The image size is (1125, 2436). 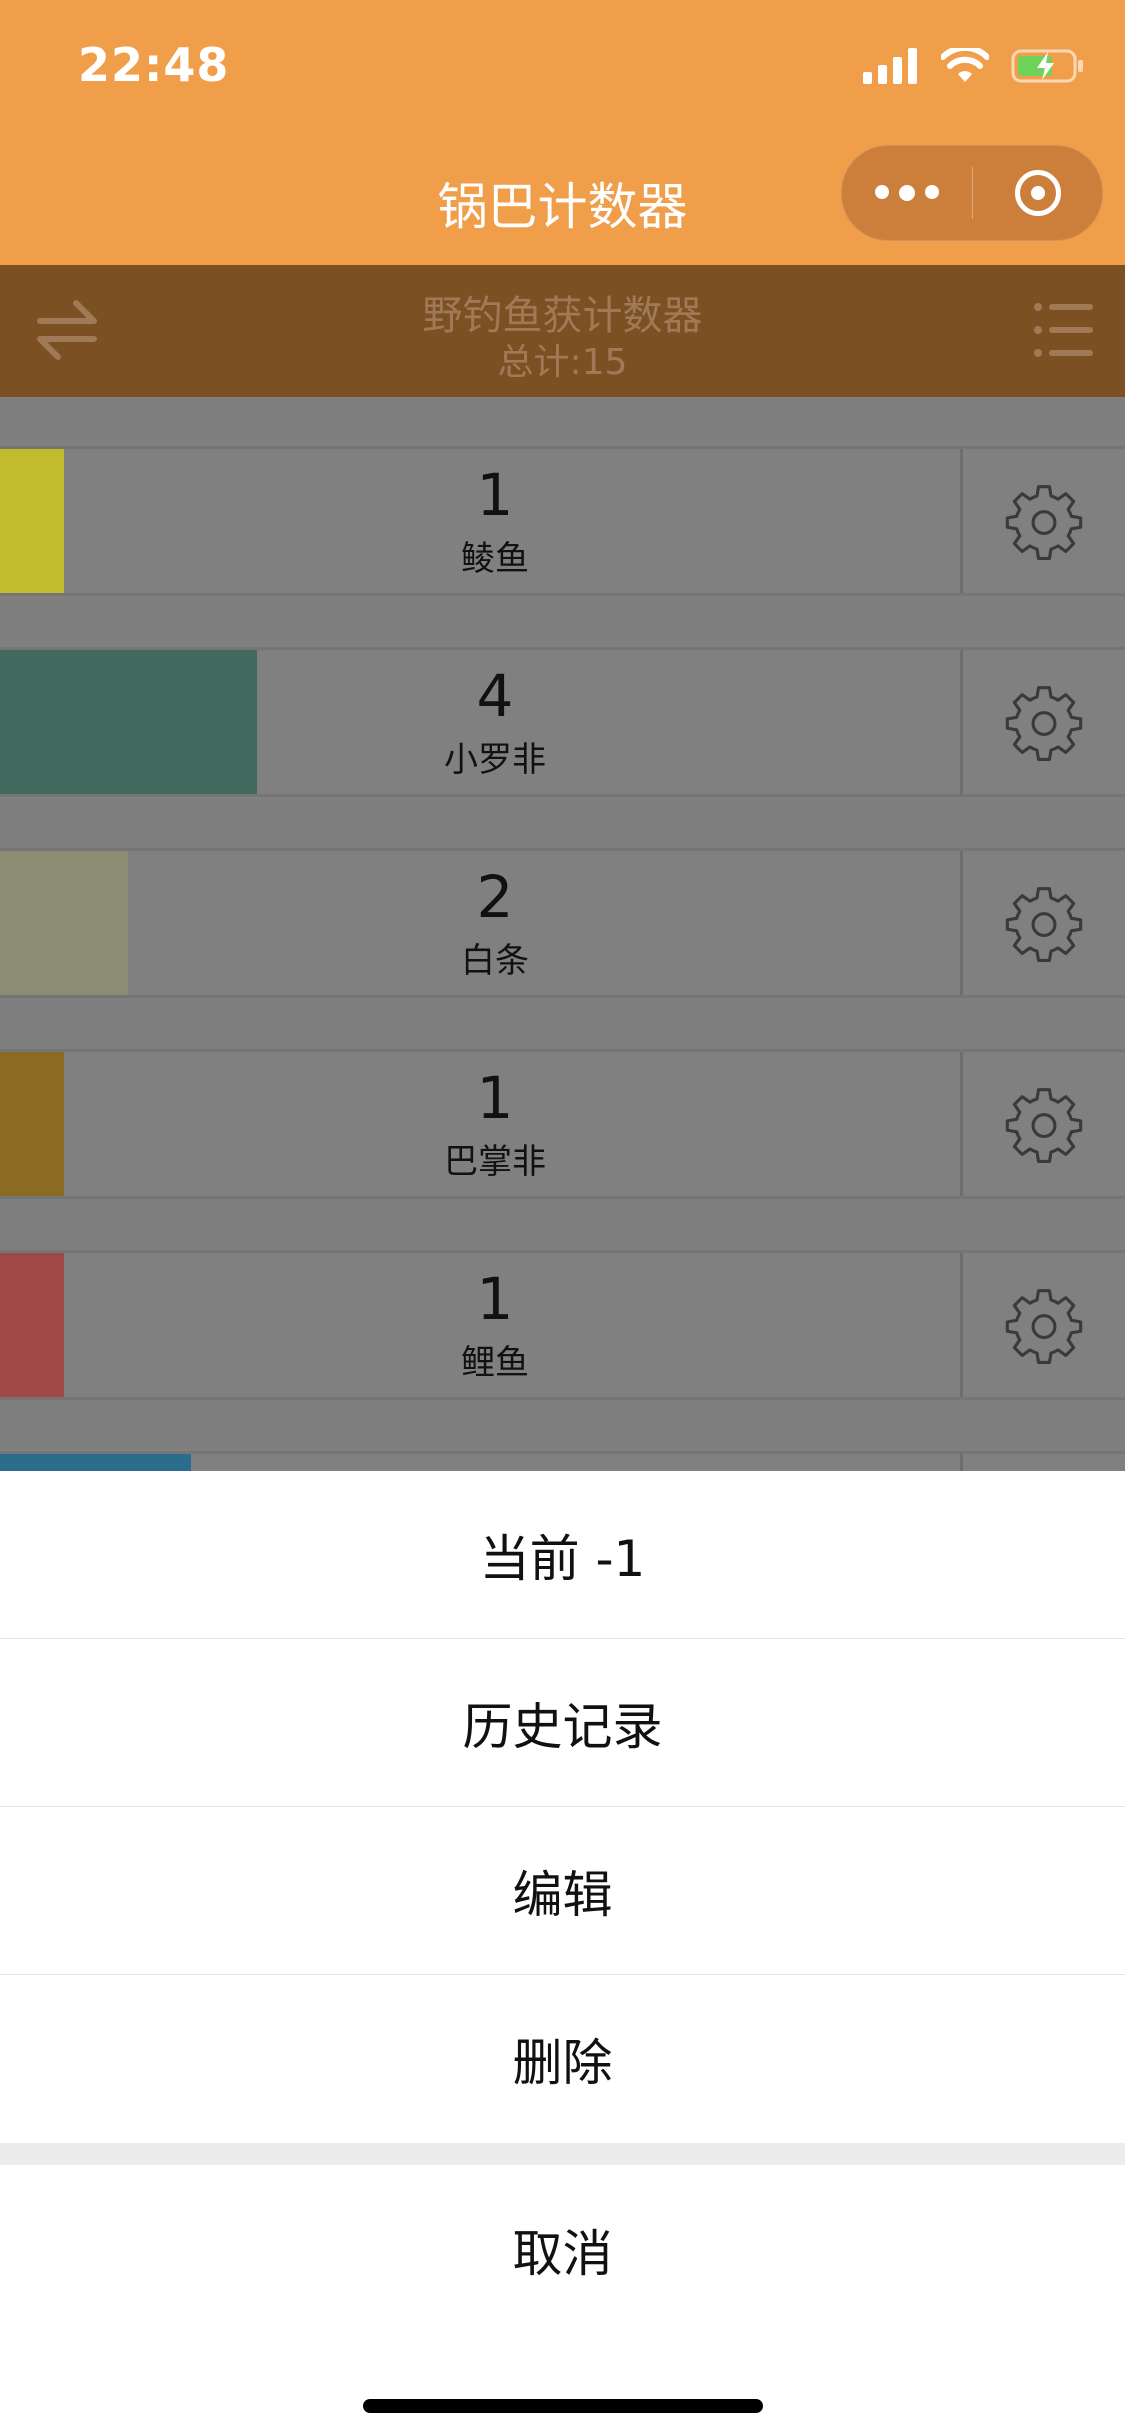 What do you see at coordinates (562, 67) in the screenshot?
I see `status-bar: 22:48` at bounding box center [562, 67].